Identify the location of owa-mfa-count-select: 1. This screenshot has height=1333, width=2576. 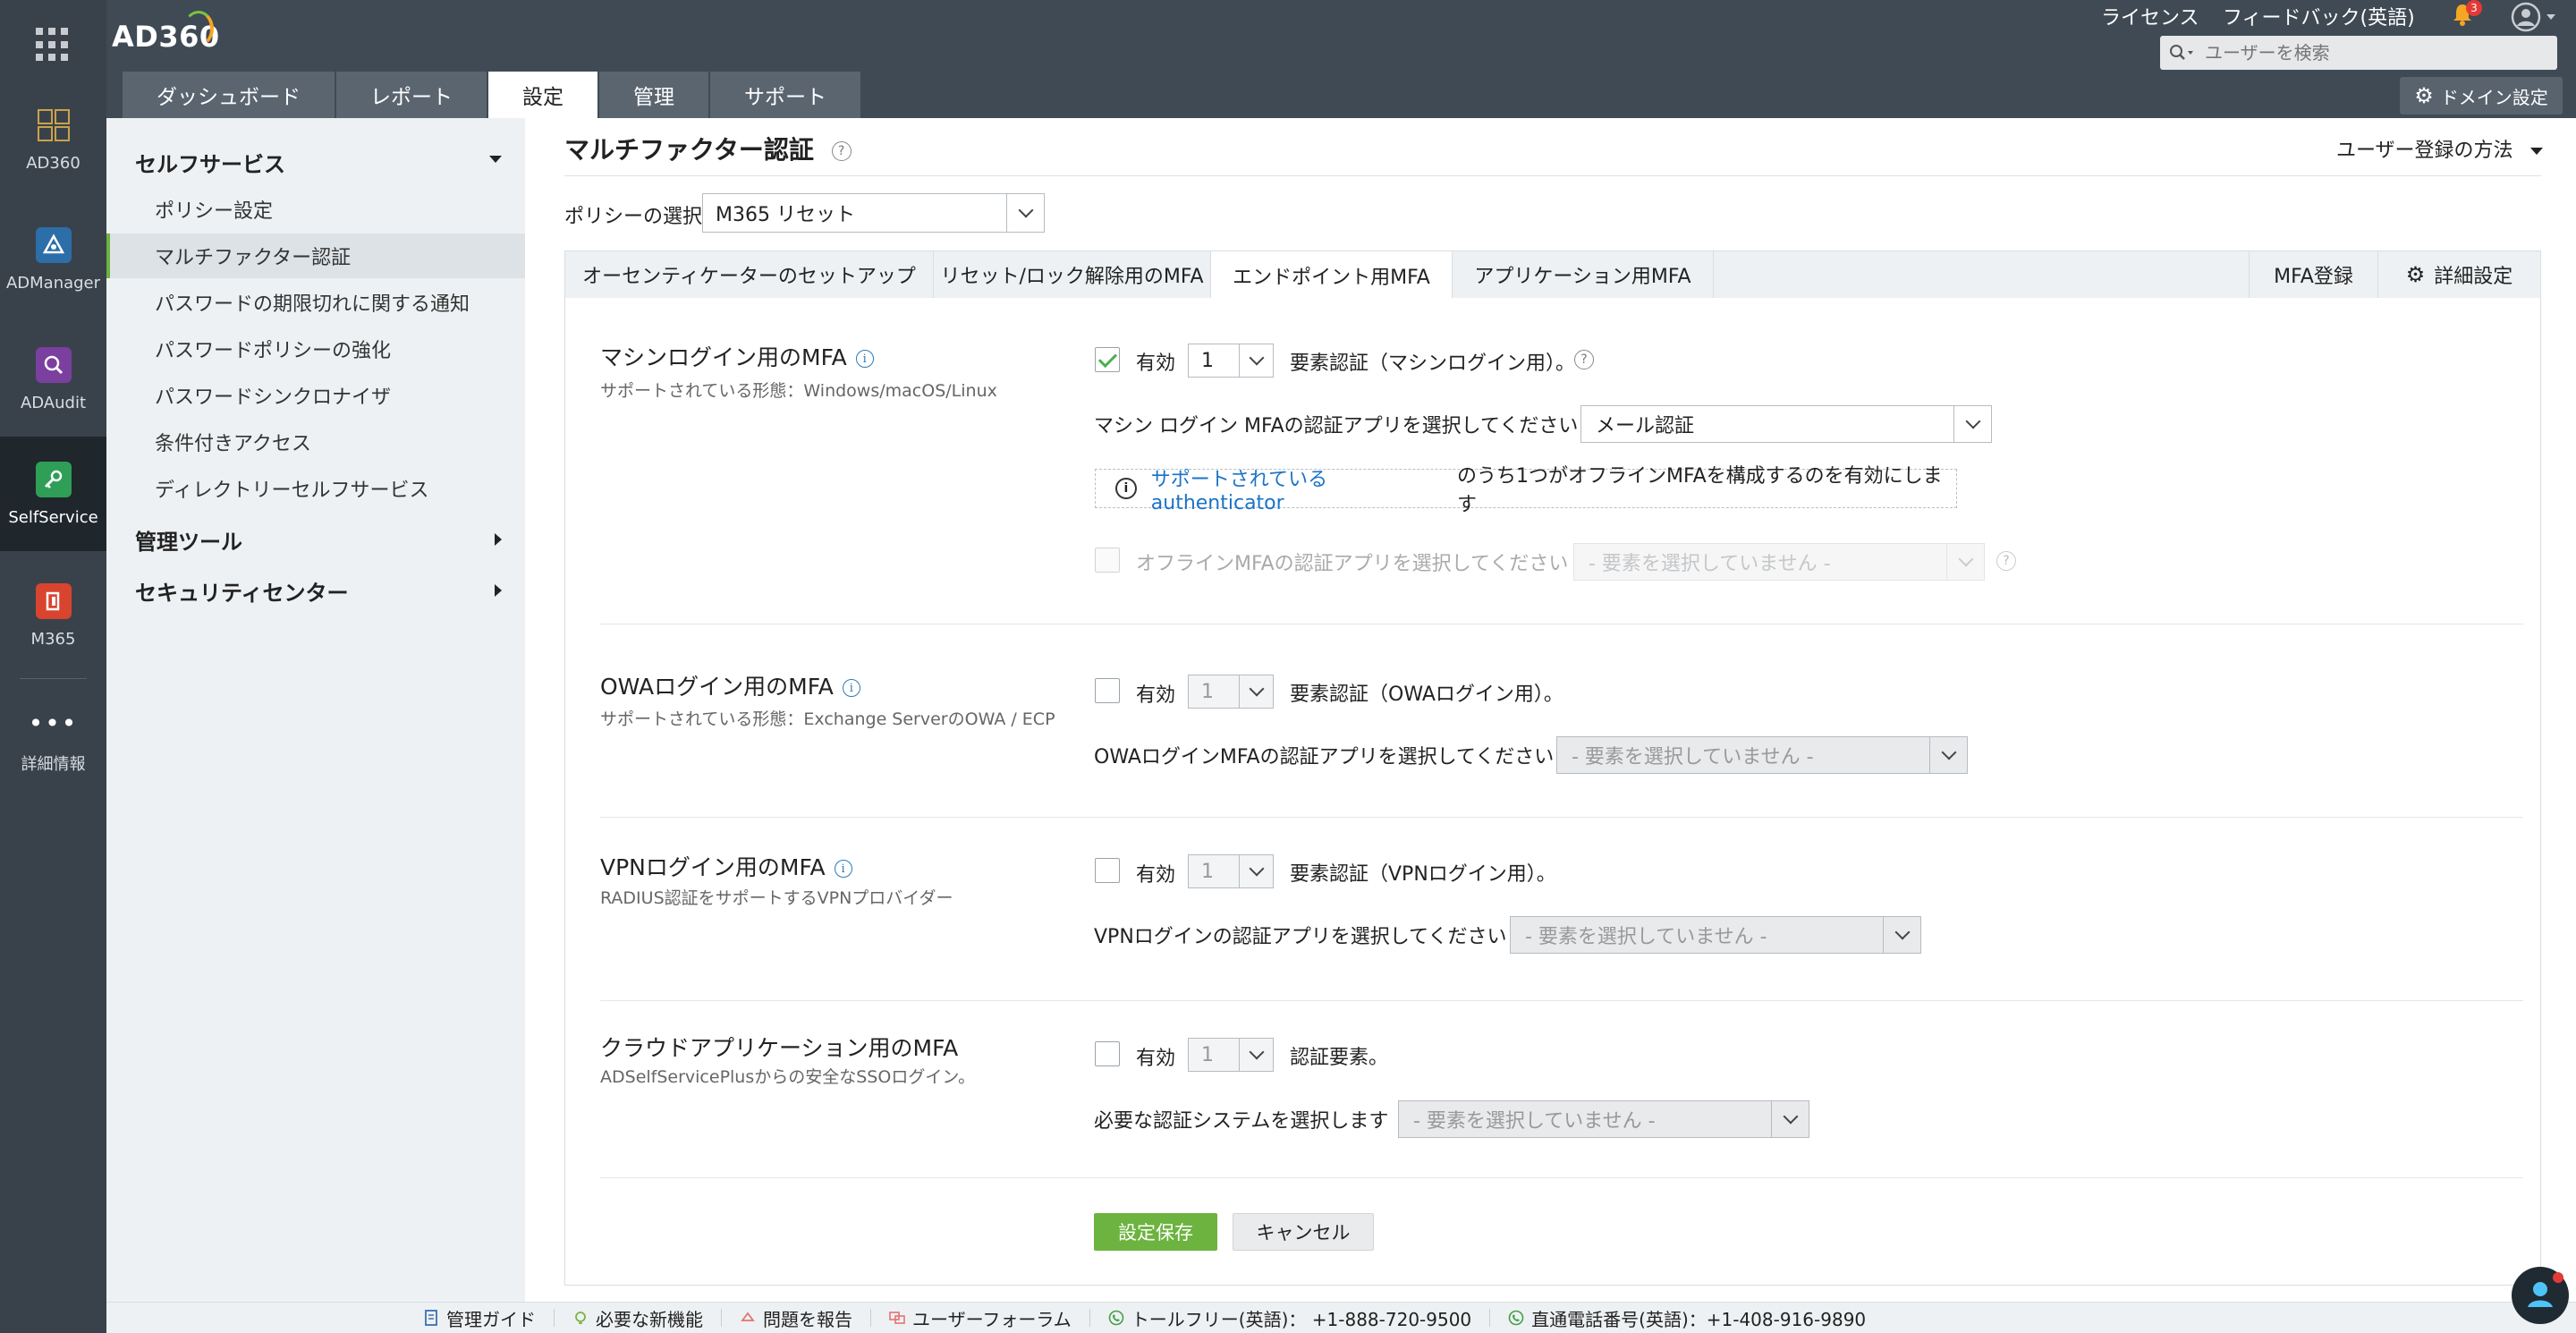
(1231, 692).